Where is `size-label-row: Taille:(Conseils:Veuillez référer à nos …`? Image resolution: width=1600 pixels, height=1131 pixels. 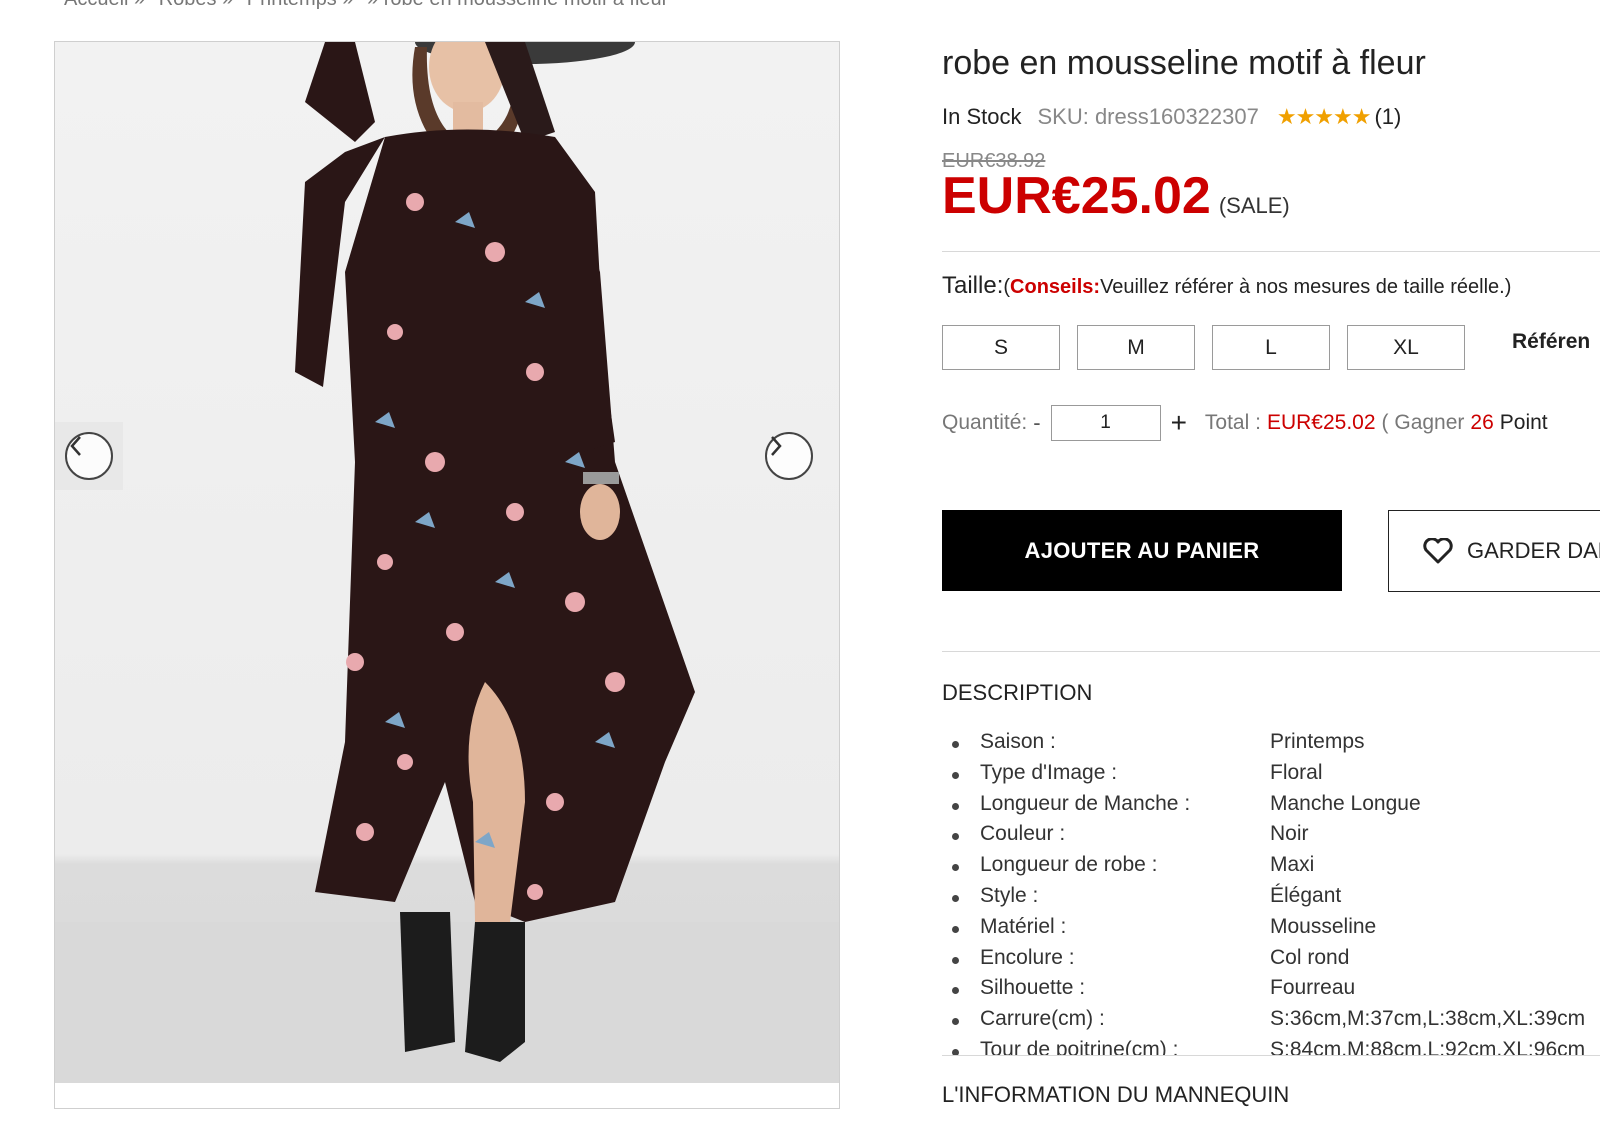
size-label-row: Taille:(Conseils:Veuillez référer à nos … is located at coordinates (1226, 286).